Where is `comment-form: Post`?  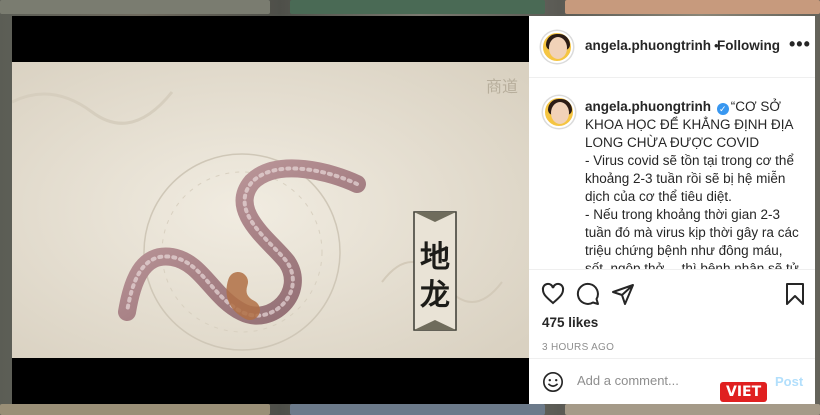
comment-form: Post is located at coordinates (672, 381).